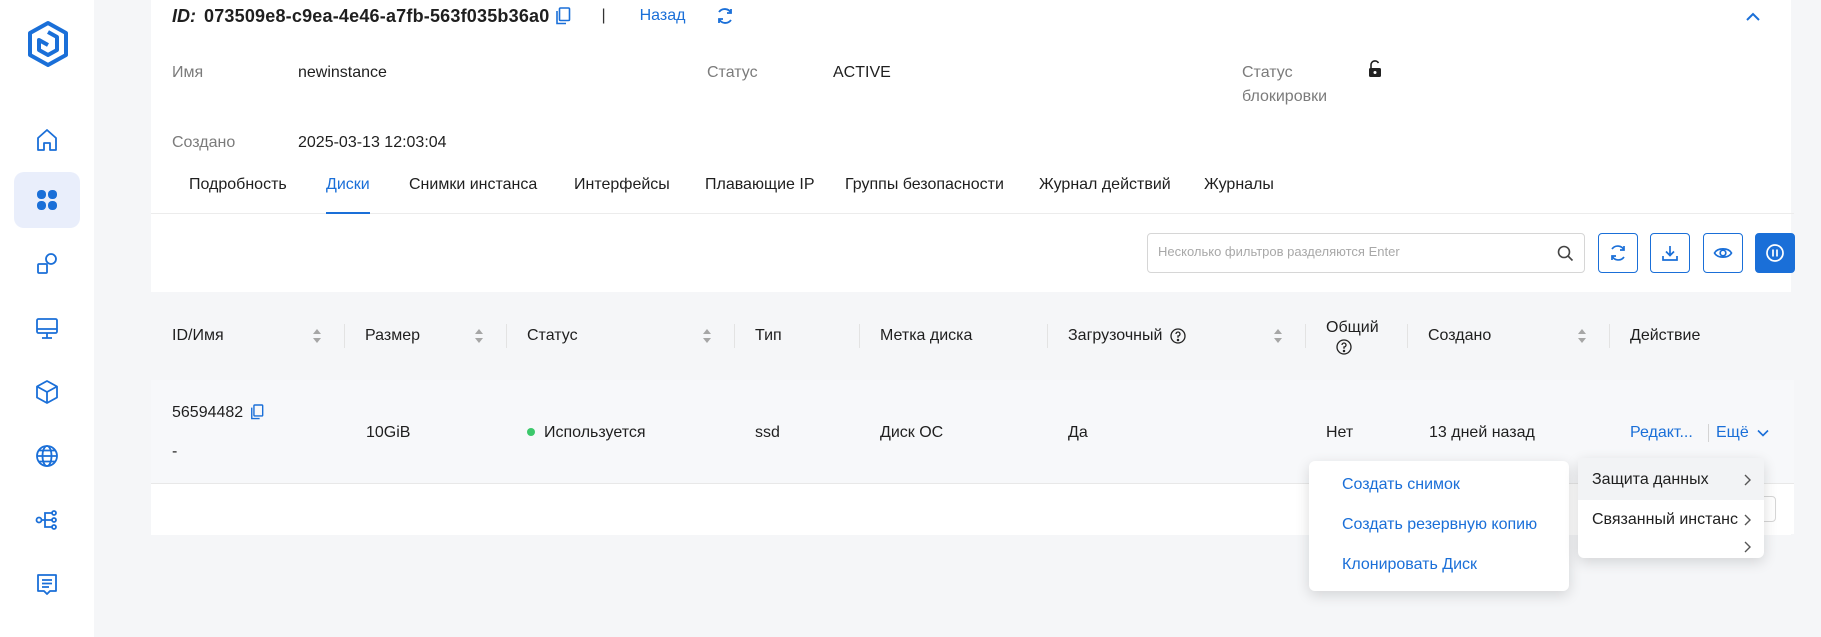 The height and width of the screenshot is (637, 1821). I want to click on download-icon, so click(1670, 253).